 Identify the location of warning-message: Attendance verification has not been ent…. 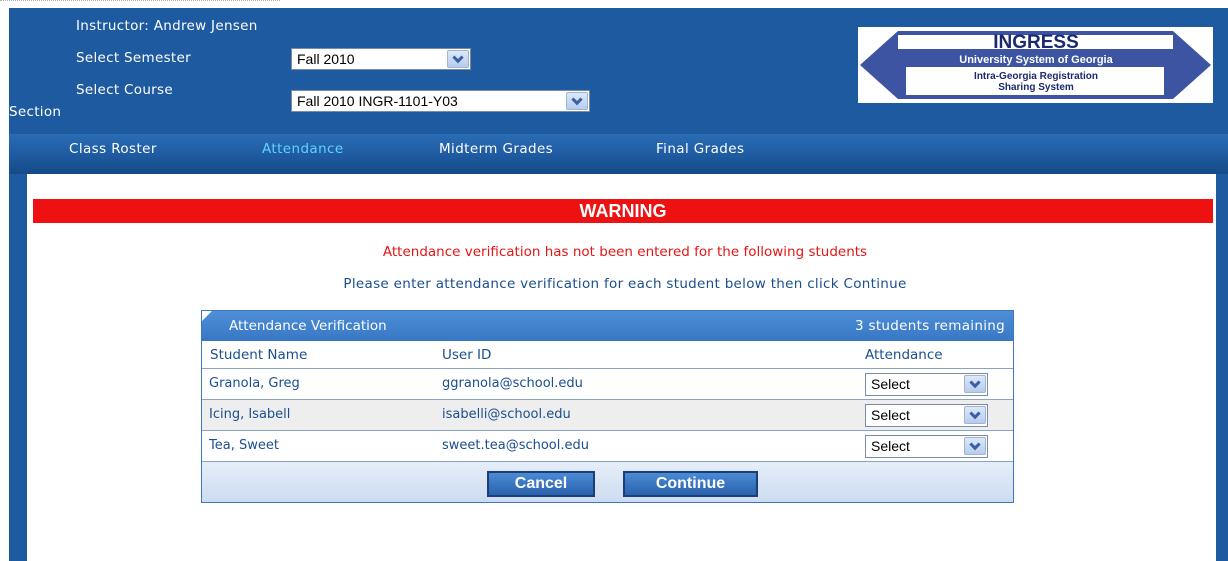
(625, 252).